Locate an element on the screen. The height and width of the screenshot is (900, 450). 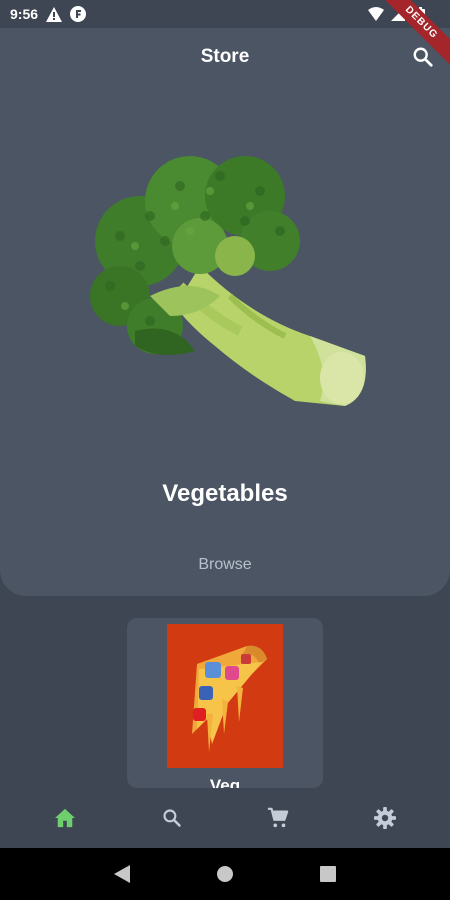
status-bar: 9:56 is located at coordinates (225, 14).